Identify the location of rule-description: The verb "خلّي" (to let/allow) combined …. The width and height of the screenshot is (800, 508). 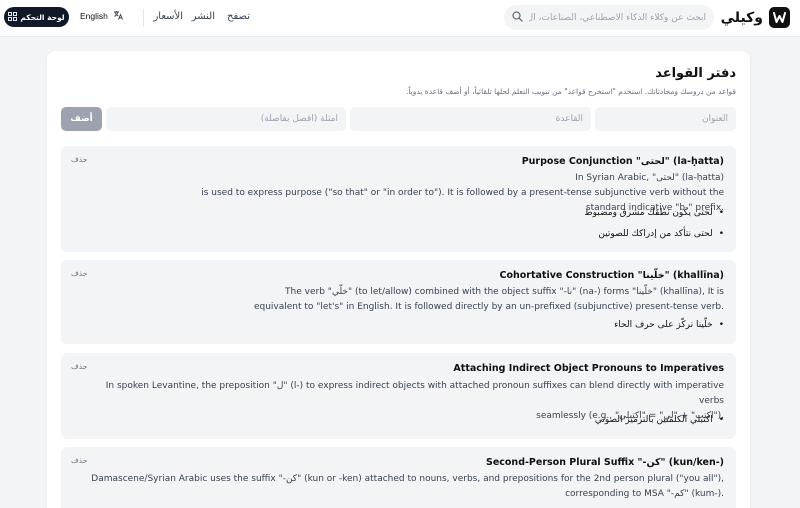
(404, 300).